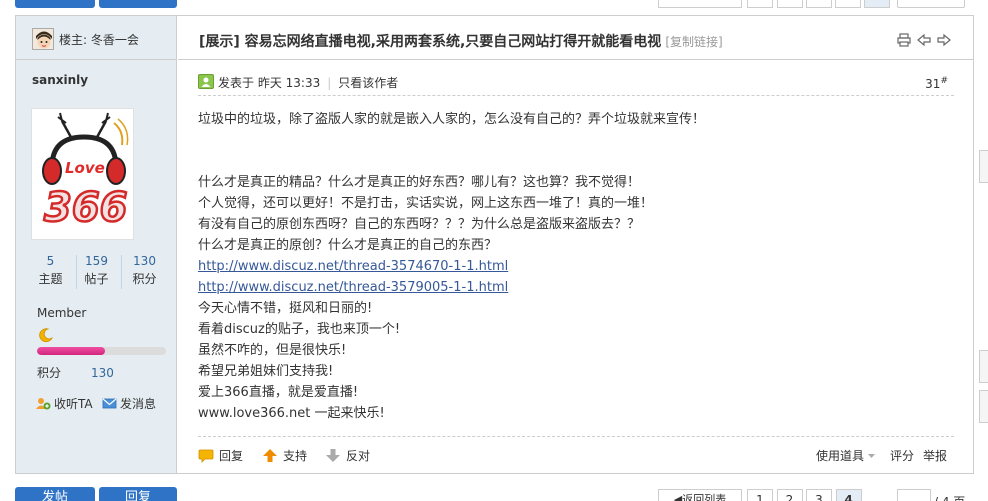 This screenshot has width=988, height=501. I want to click on stat-credits-label: 积分, so click(144, 279).